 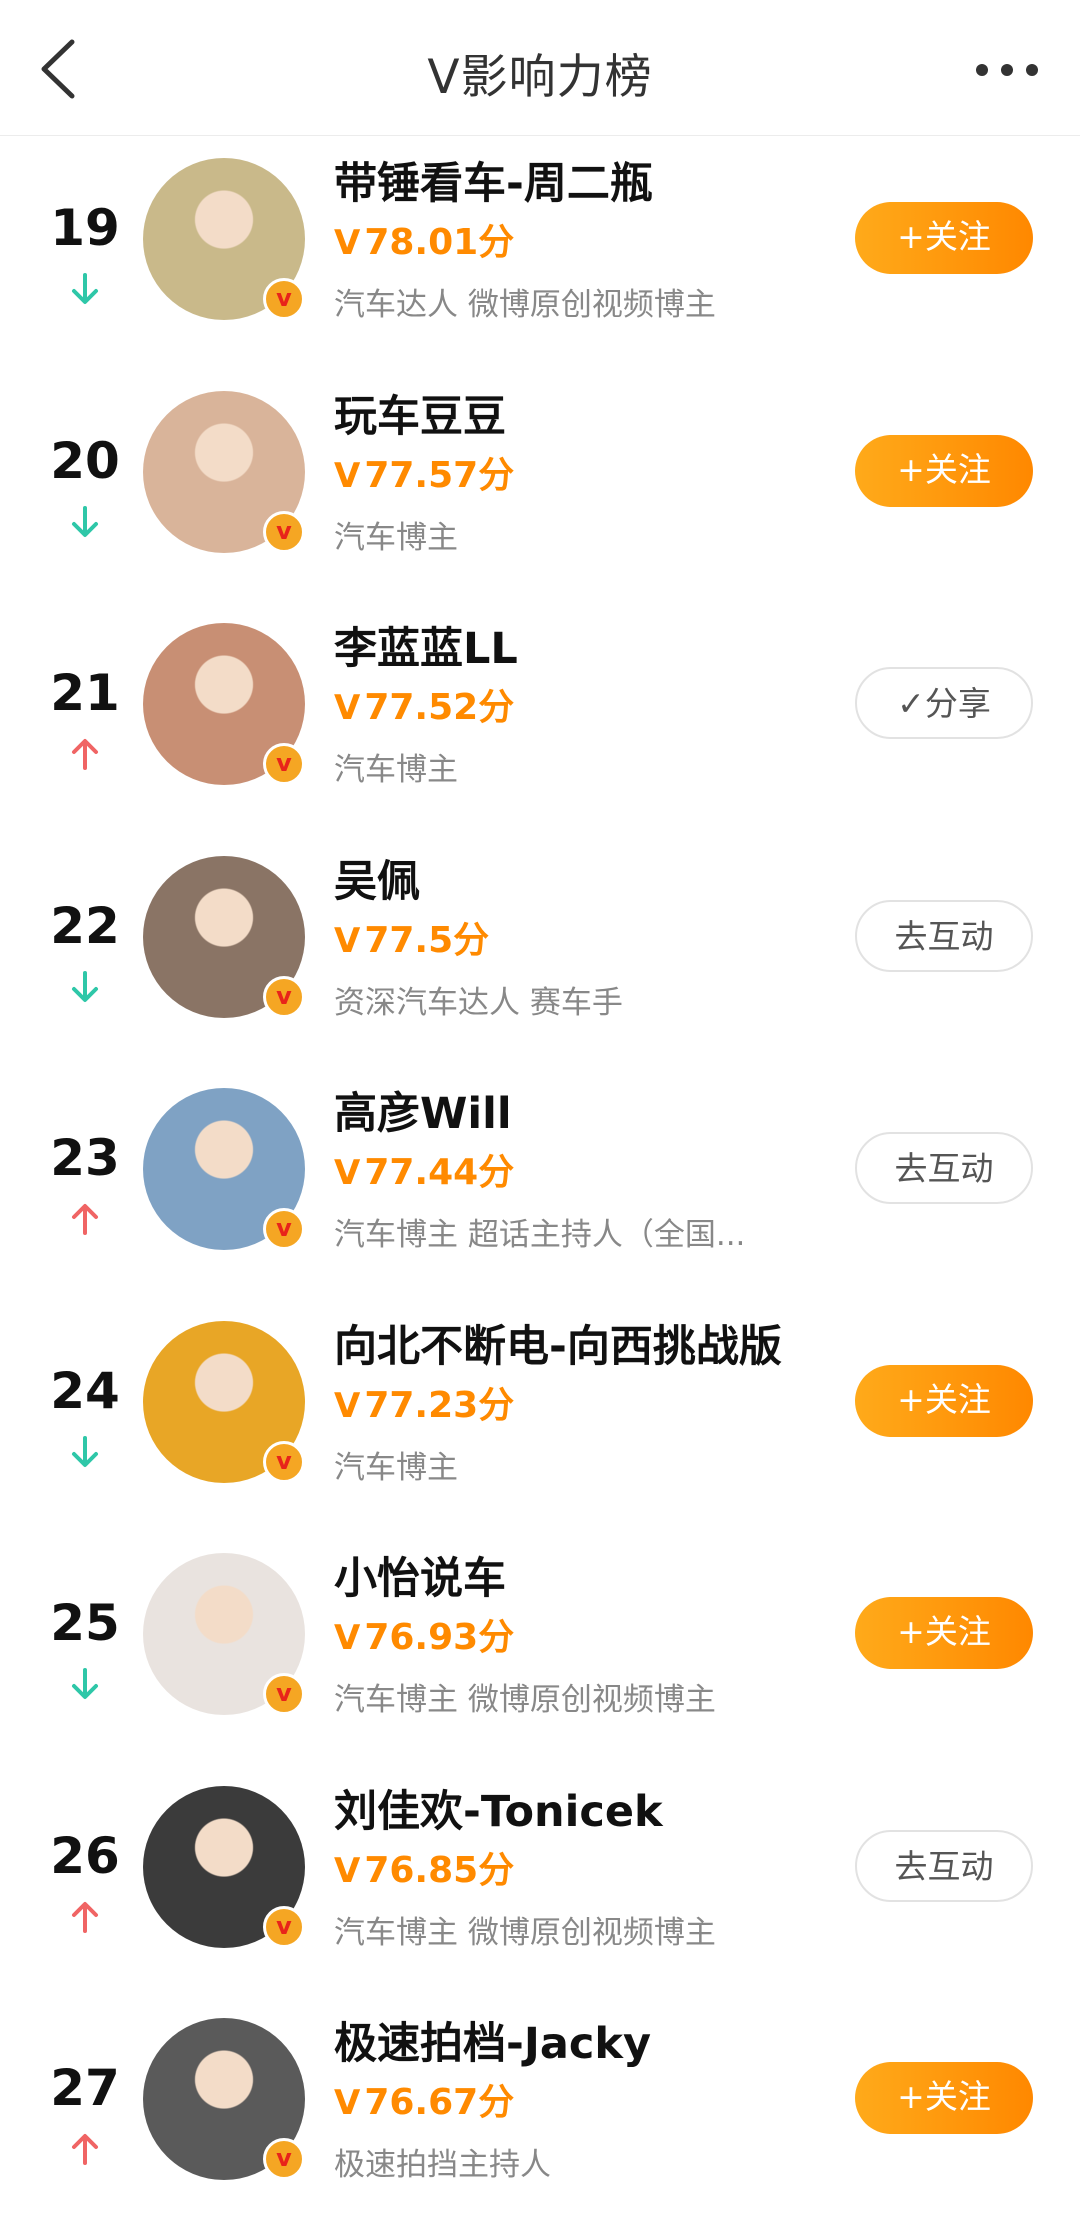 What do you see at coordinates (85, 228) in the screenshot?
I see `rank-number: 19` at bounding box center [85, 228].